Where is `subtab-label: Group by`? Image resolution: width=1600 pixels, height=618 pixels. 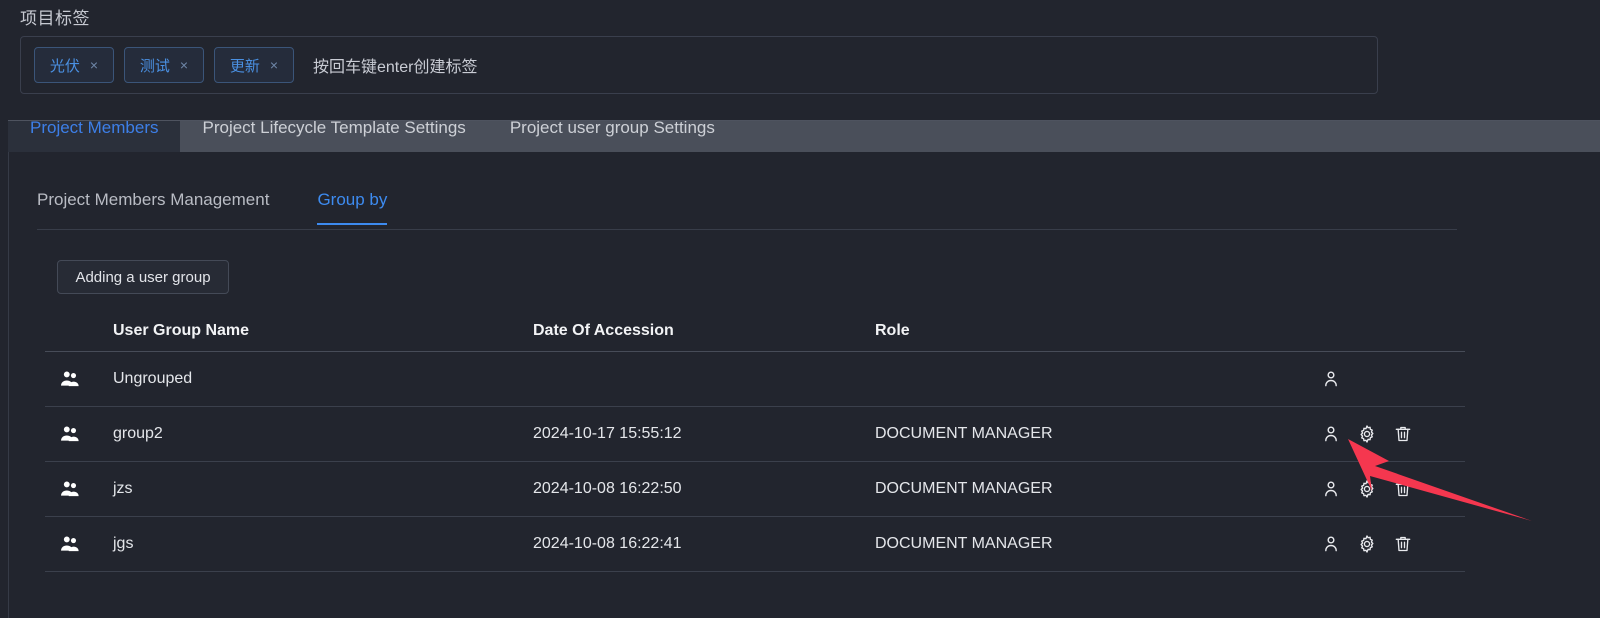
subtab-label: Group by is located at coordinates (352, 199).